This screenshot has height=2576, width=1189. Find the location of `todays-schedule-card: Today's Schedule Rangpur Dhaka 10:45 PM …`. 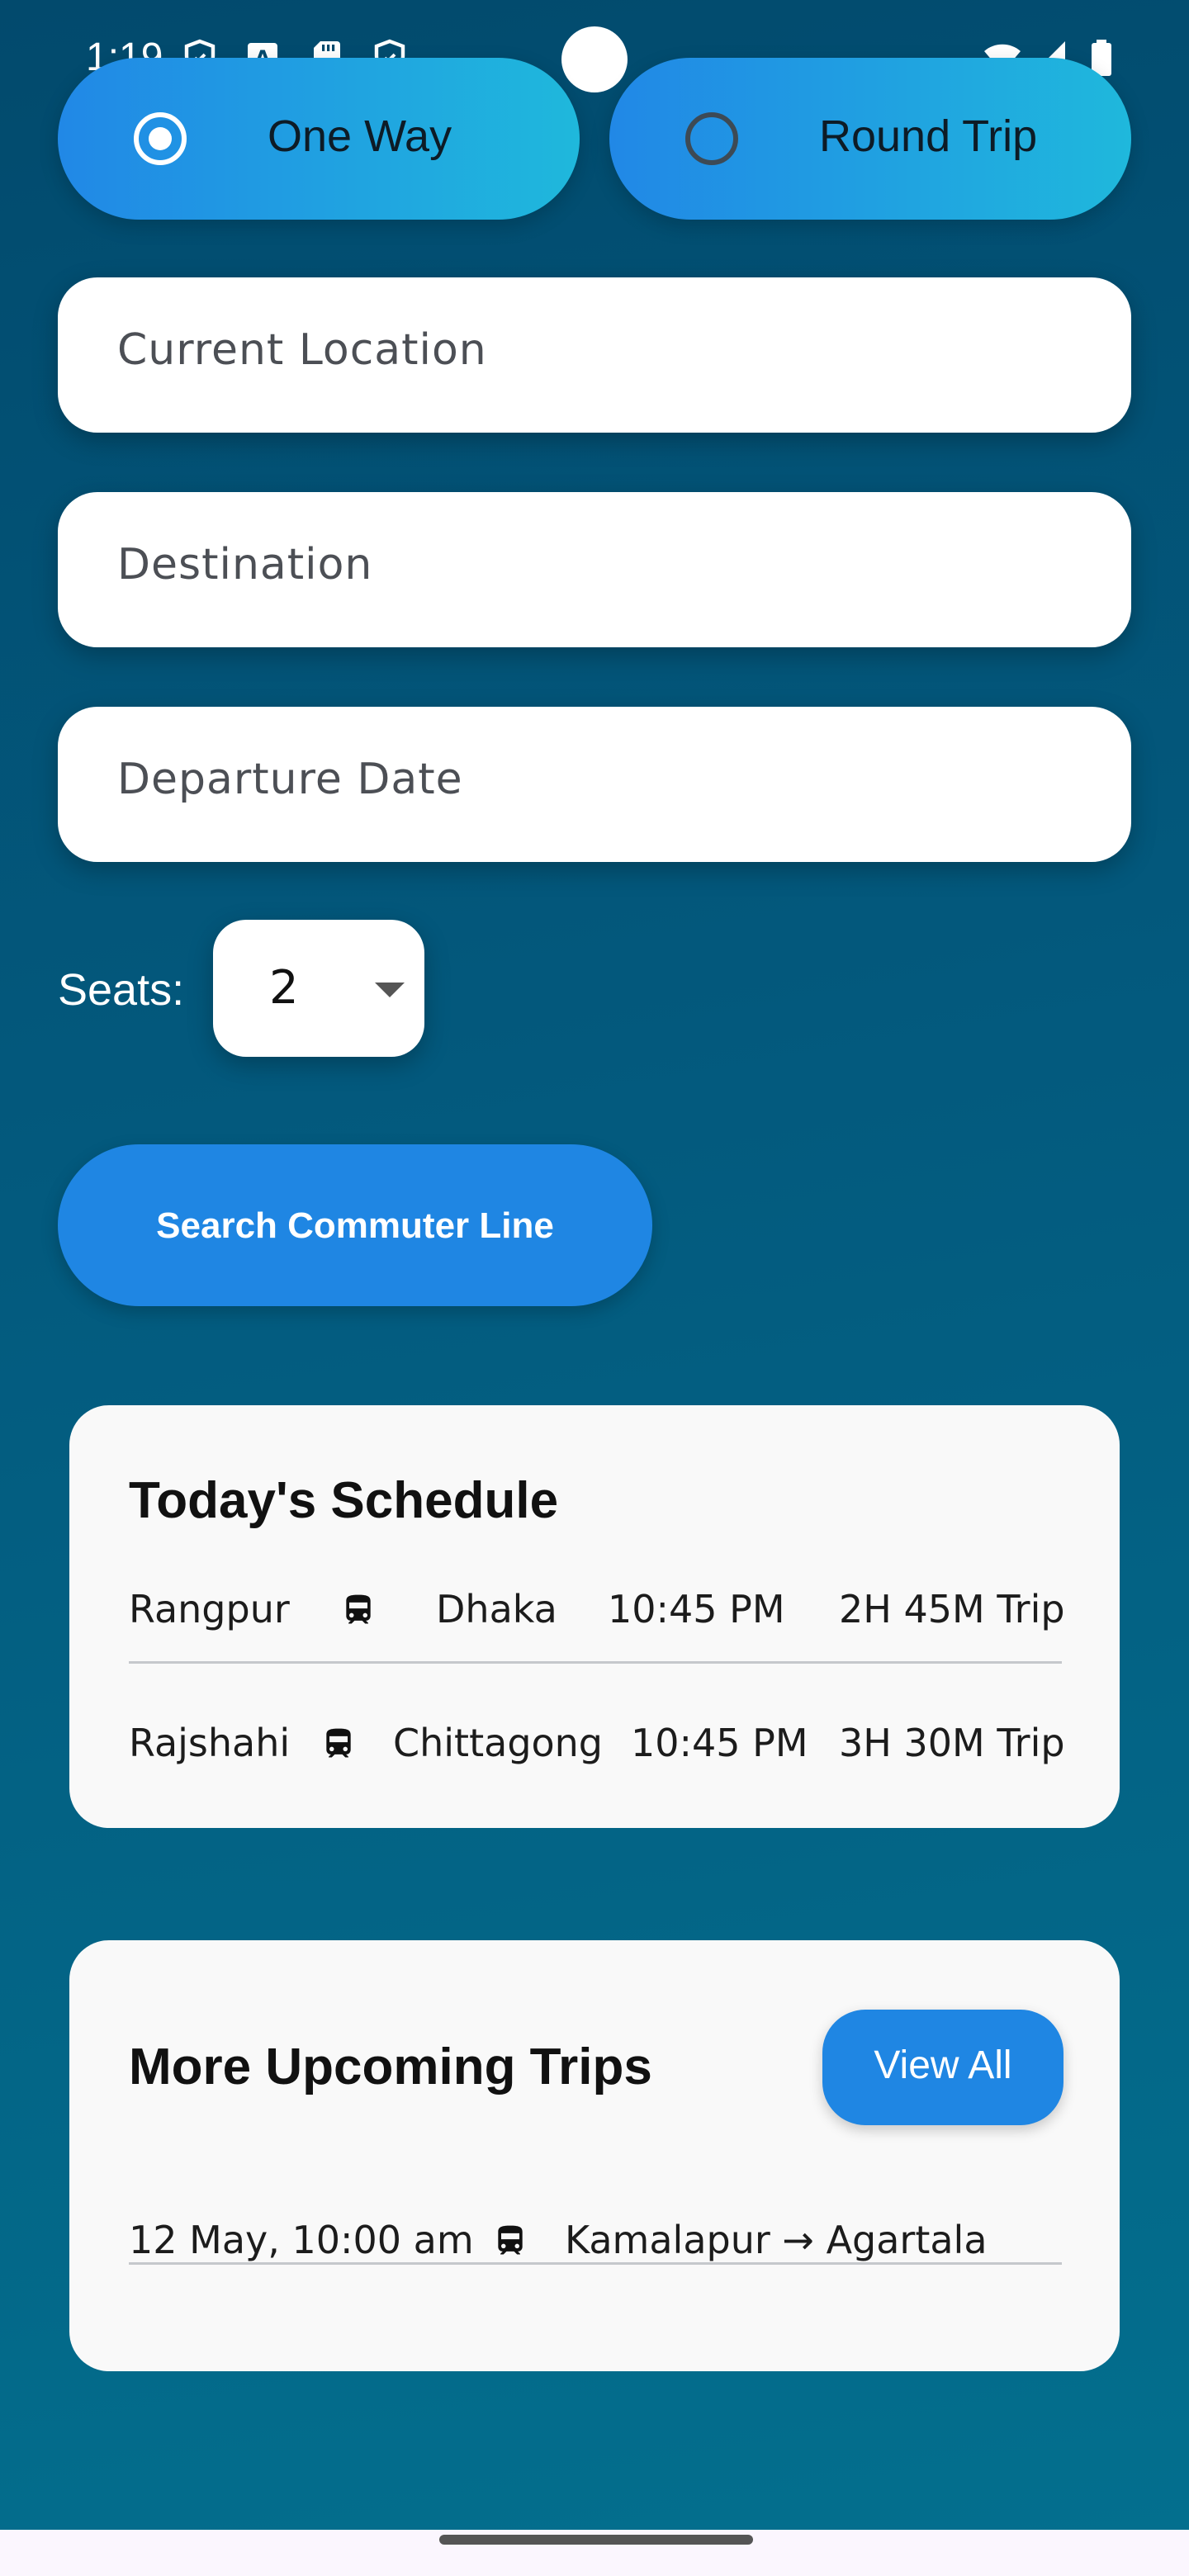

todays-schedule-card: Today's Schedule Rangpur Dhaka 10:45 PM … is located at coordinates (594, 1616).